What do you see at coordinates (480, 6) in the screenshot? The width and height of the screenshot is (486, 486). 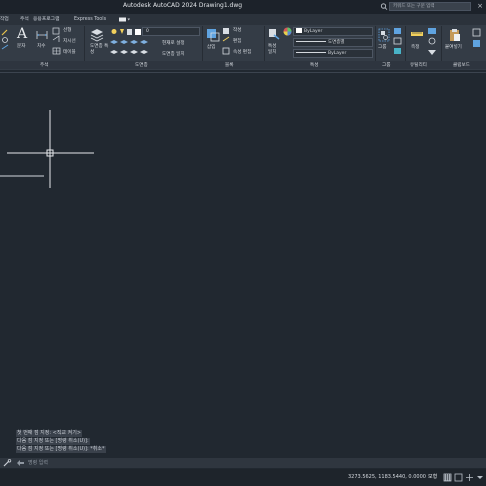 I see `close-button: ×` at bounding box center [480, 6].